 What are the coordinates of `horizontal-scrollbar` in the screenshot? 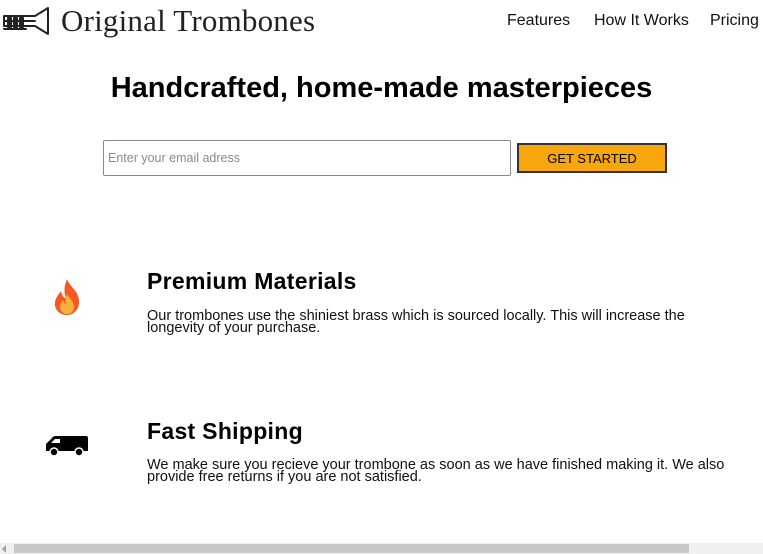 It's located at (381, 548).